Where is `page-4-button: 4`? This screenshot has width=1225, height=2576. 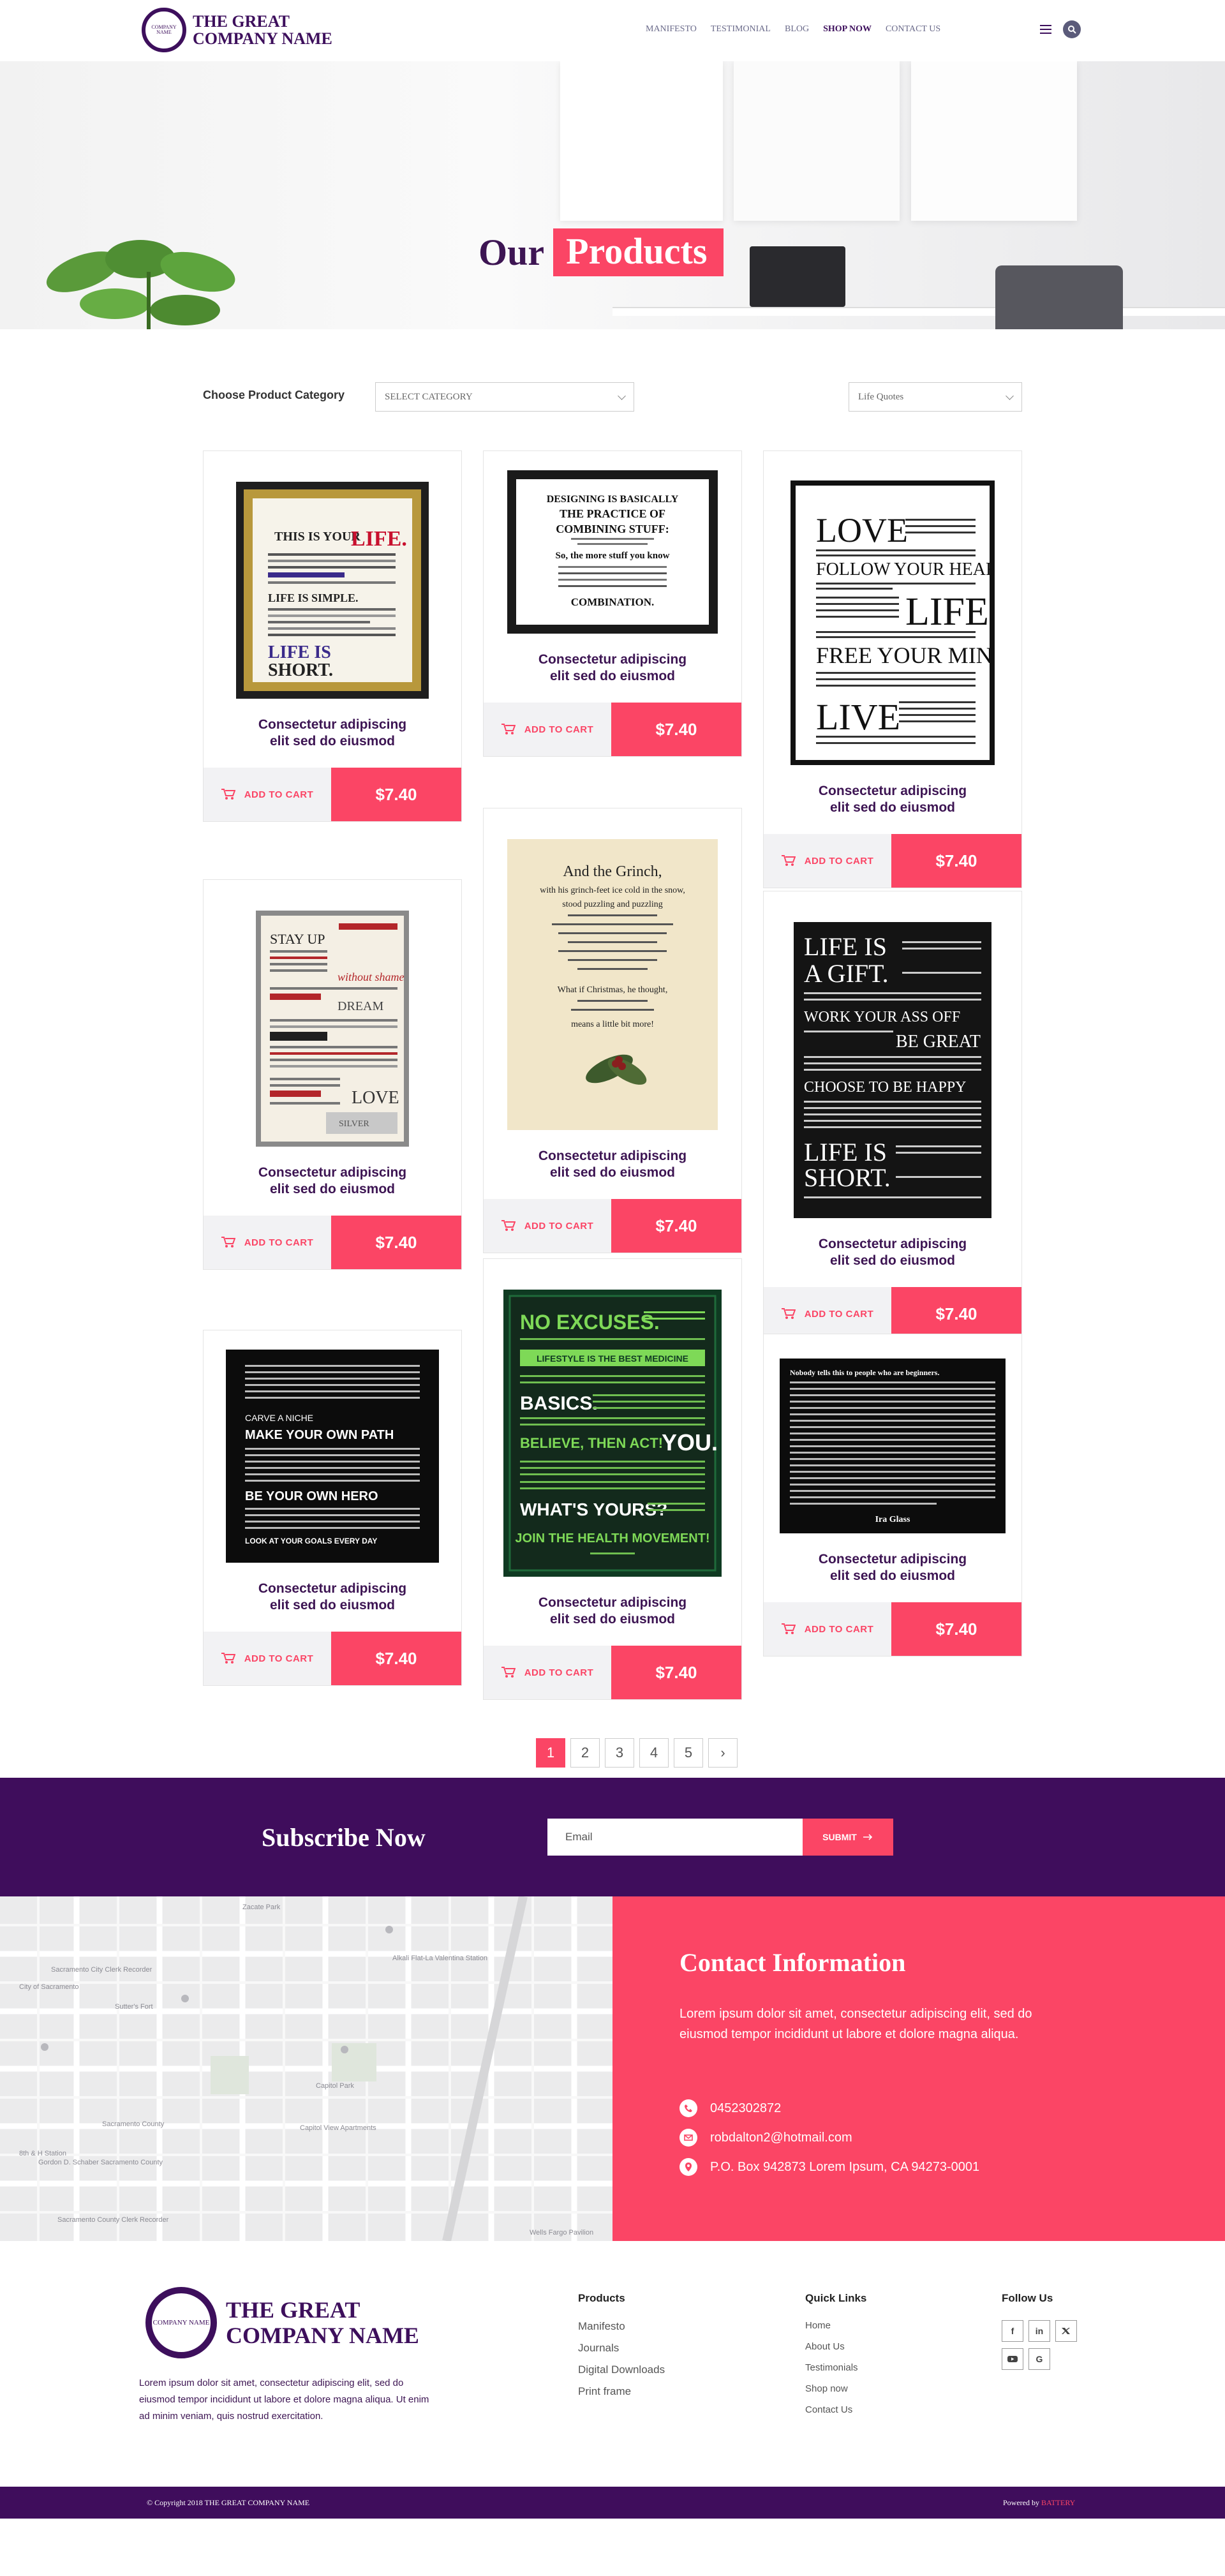
page-4-button: 4 is located at coordinates (654, 1753).